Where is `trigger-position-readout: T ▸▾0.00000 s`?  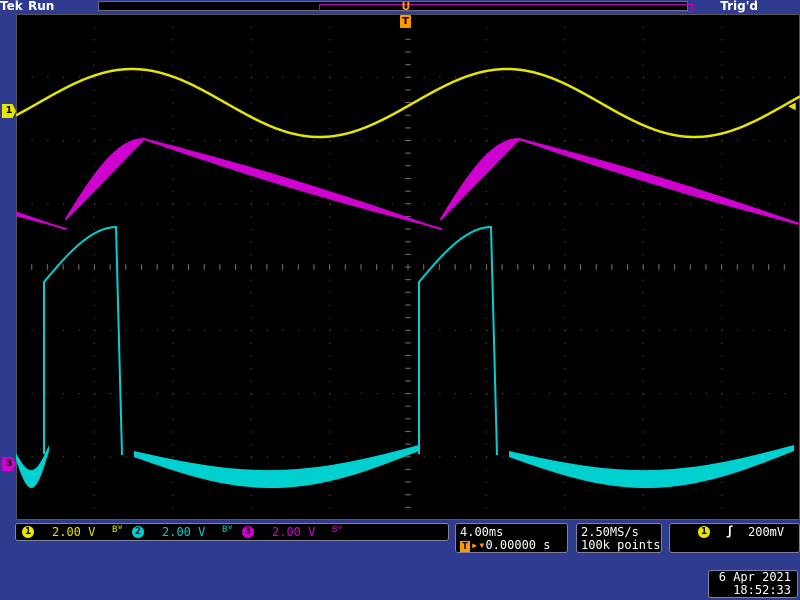
trigger-position-readout: T ▸▾0.00000 s is located at coordinates (505, 545).